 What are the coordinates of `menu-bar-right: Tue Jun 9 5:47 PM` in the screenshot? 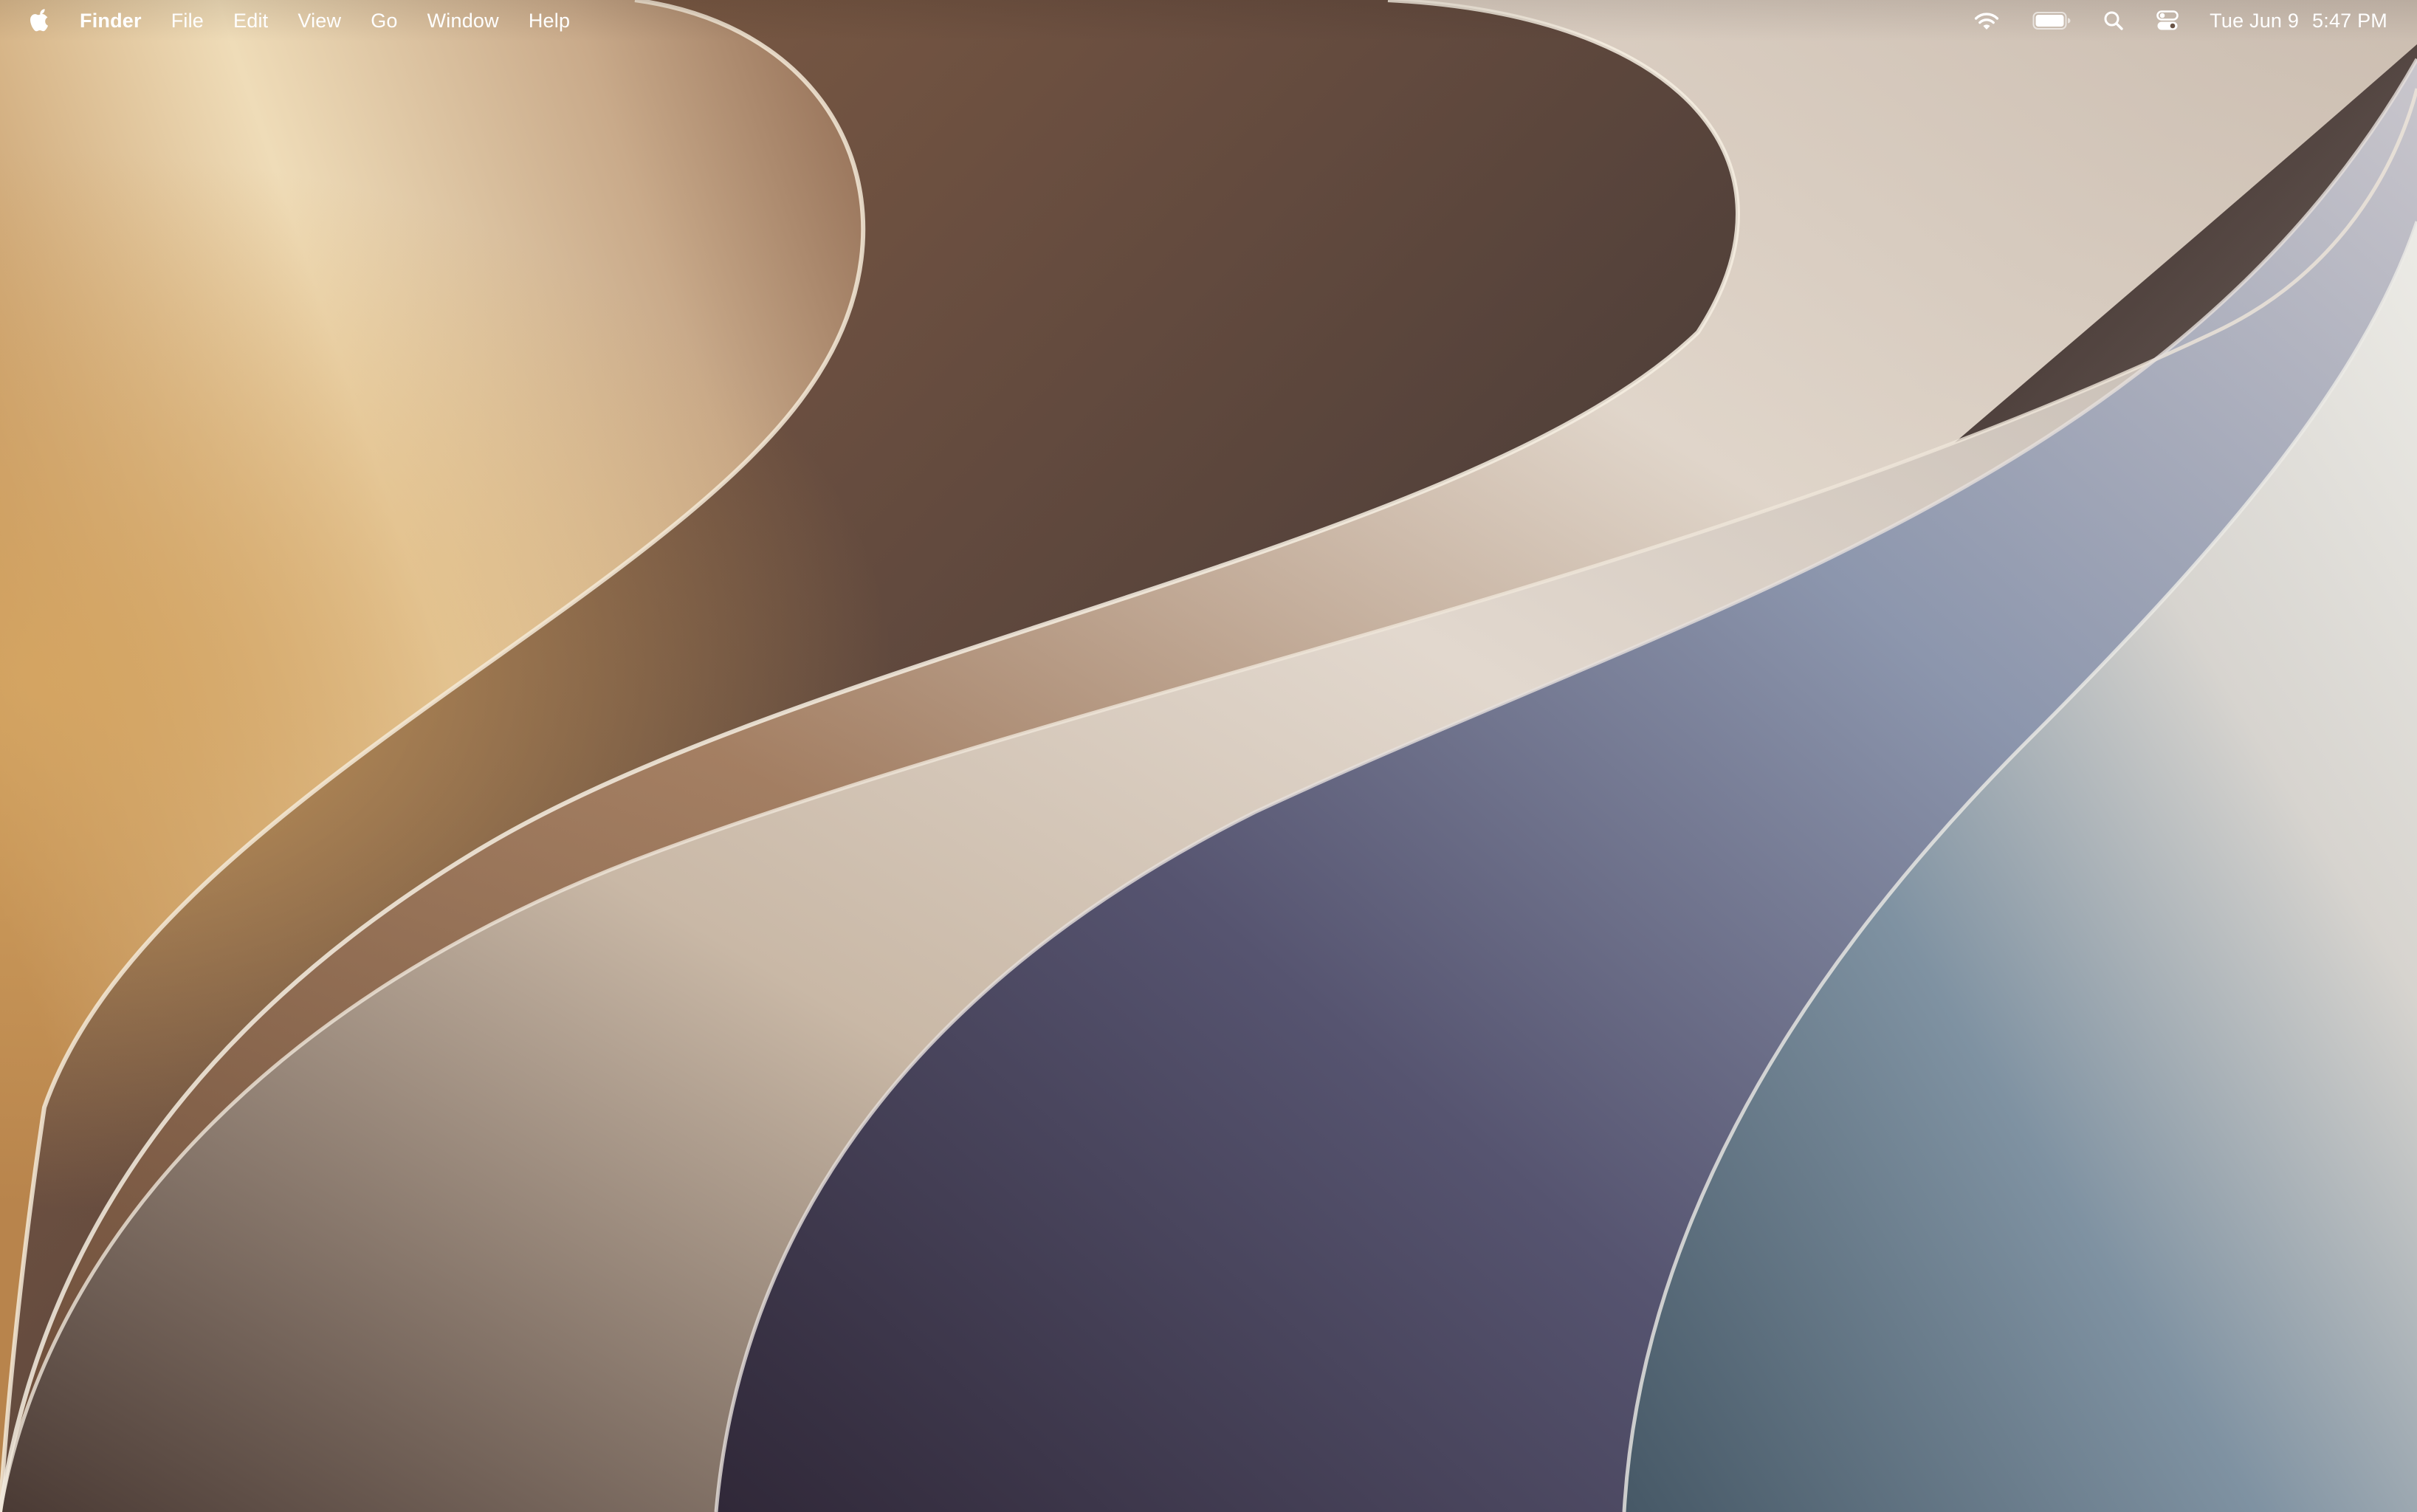 It's located at (2164, 20).